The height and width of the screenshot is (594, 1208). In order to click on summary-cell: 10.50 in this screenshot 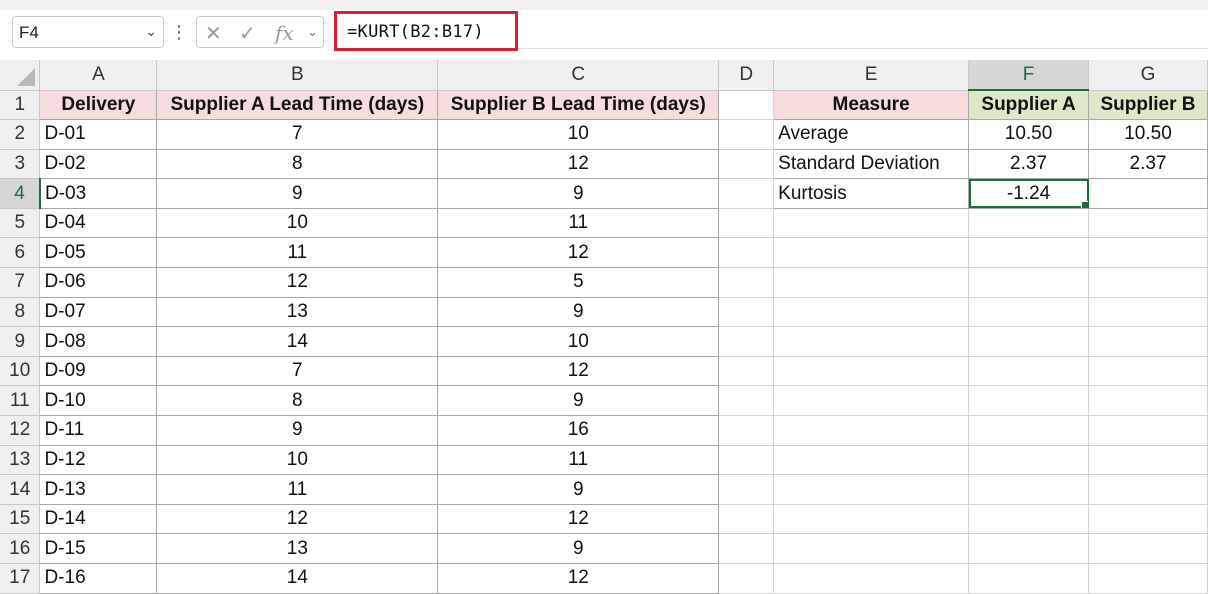, I will do `click(1148, 134)`.